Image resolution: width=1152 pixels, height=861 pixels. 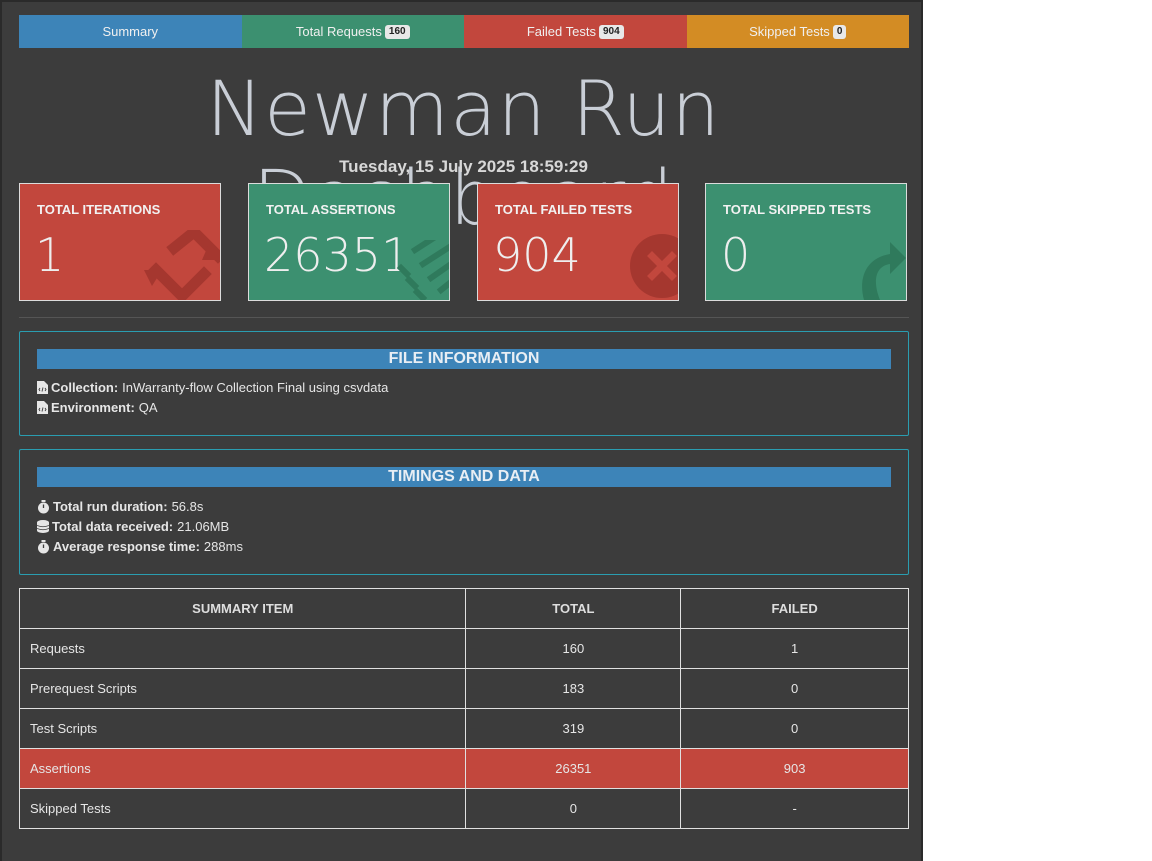 I want to click on collection-label: Collection:, so click(x=85, y=387).